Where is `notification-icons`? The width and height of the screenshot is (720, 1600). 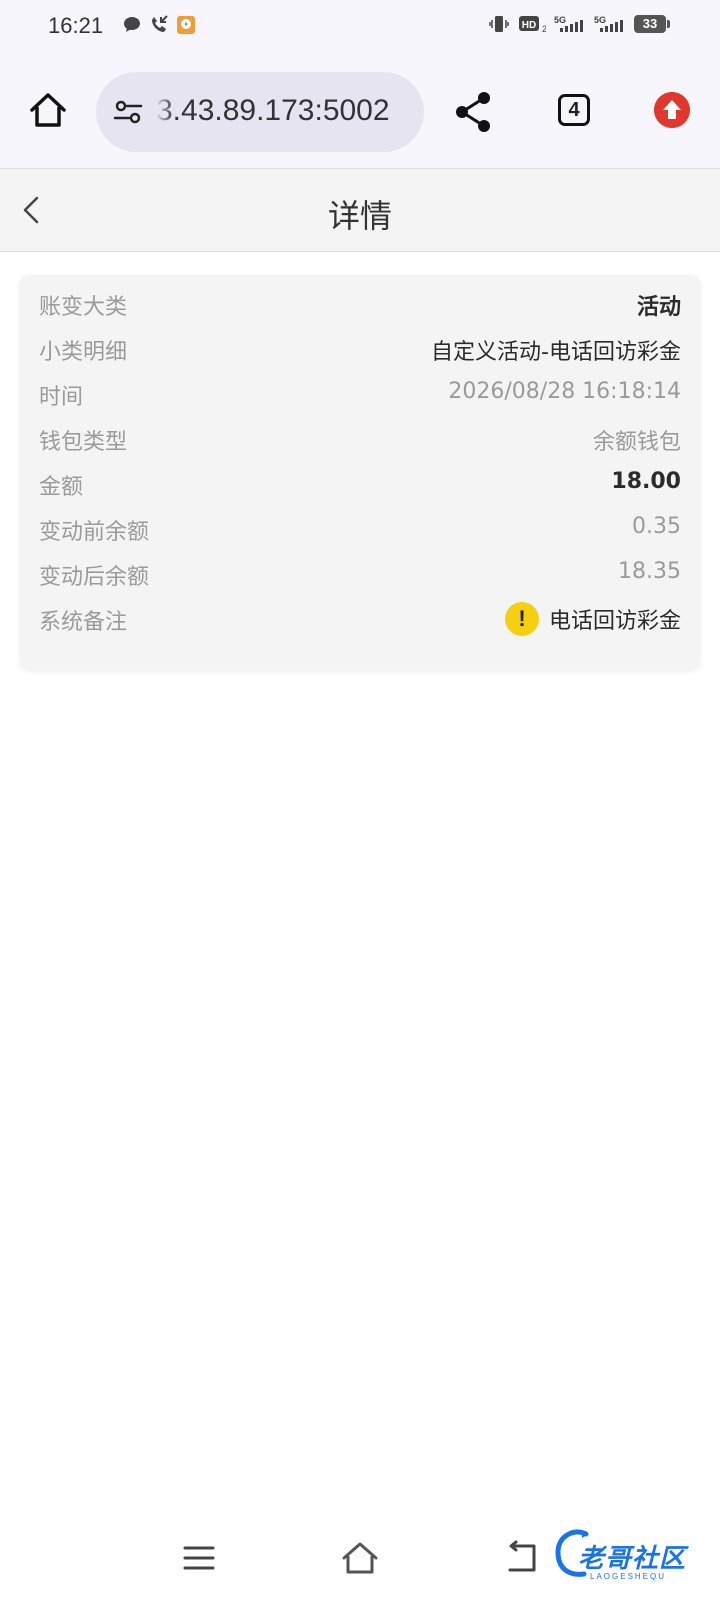
notification-icons is located at coordinates (159, 25).